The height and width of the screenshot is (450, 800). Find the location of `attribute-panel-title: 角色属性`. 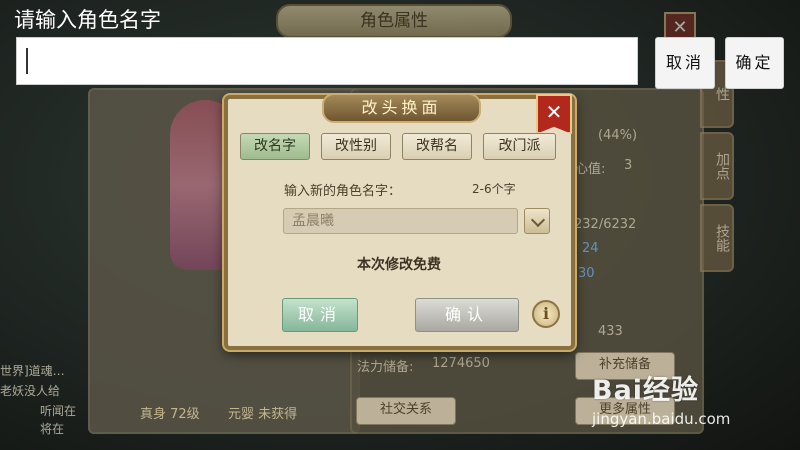

attribute-panel-title: 角色属性 is located at coordinates (394, 21).